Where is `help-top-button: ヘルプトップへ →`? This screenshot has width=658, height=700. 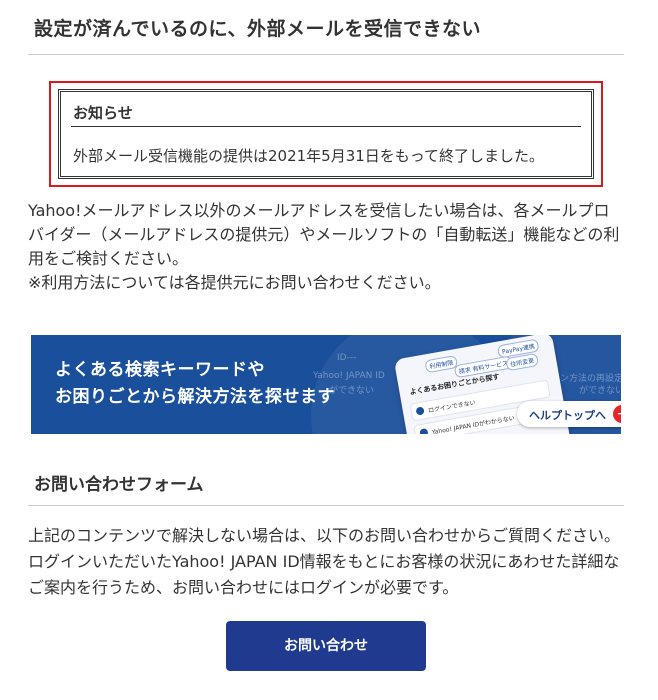 help-top-button: ヘルプトップへ → is located at coordinates (569, 414).